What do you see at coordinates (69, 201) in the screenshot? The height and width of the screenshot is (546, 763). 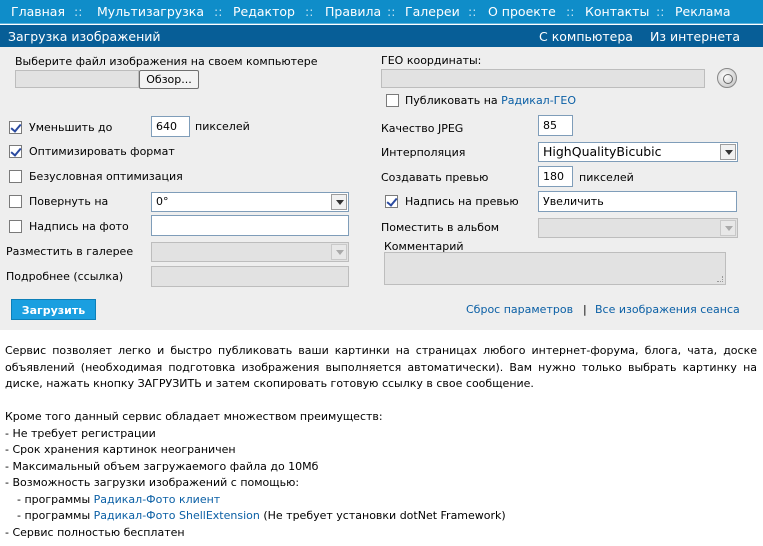 I see `rotate-label: Повернуть на` at bounding box center [69, 201].